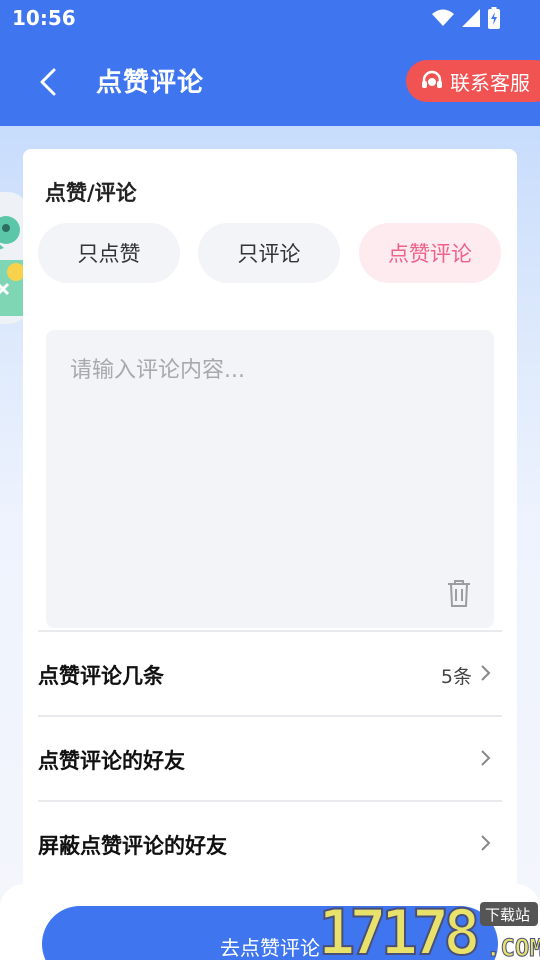 The width and height of the screenshot is (540, 960). What do you see at coordinates (397, 929) in the screenshot?
I see `watermark-number: 17178` at bounding box center [397, 929].